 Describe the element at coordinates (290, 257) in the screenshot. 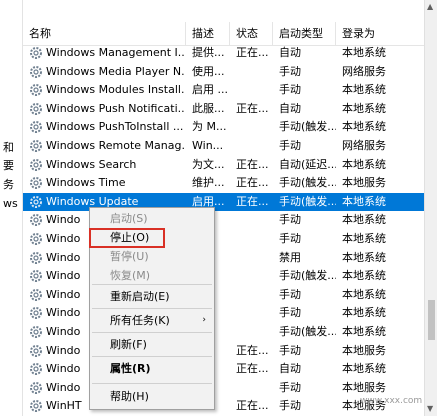

I see `cell-startup: 禁用` at that location.